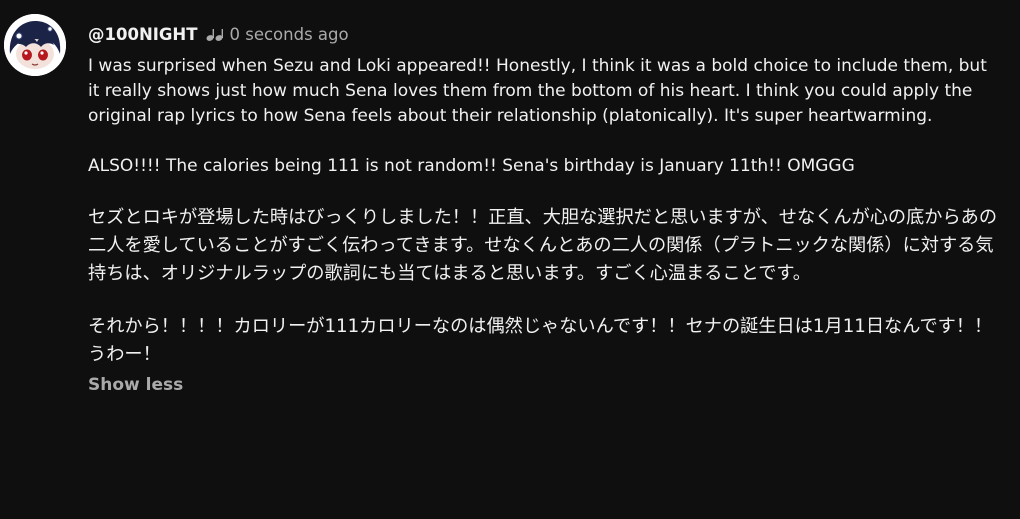 The height and width of the screenshot is (519, 1020). What do you see at coordinates (135, 385) in the screenshot?
I see `show-less-button: Show less` at bounding box center [135, 385].